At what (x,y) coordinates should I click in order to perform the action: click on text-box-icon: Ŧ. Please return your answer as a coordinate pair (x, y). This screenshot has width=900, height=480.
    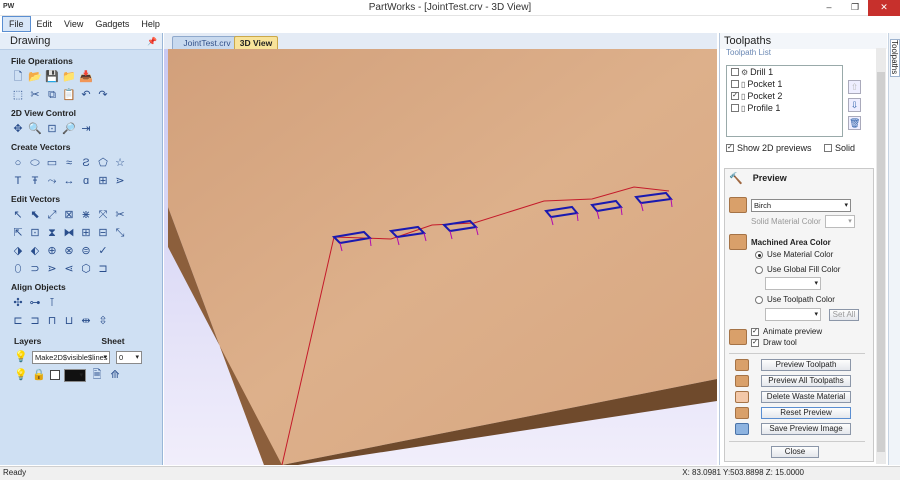
    Looking at the image, I should click on (35, 181).